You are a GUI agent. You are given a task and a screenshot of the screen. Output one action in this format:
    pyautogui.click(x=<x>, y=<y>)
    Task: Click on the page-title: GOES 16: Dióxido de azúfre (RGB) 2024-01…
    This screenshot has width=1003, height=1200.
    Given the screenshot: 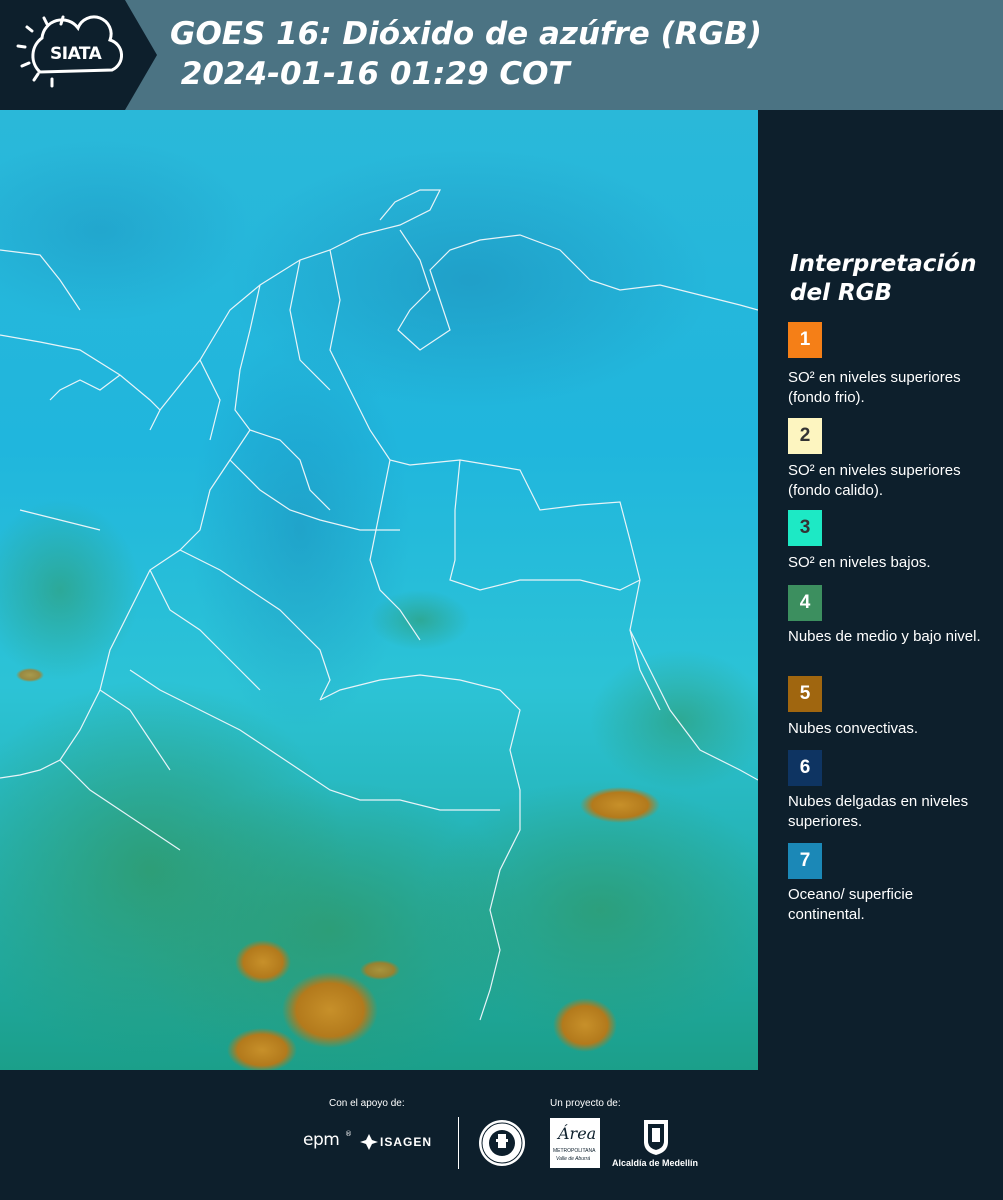 What is the action you would take?
    pyautogui.click(x=466, y=54)
    